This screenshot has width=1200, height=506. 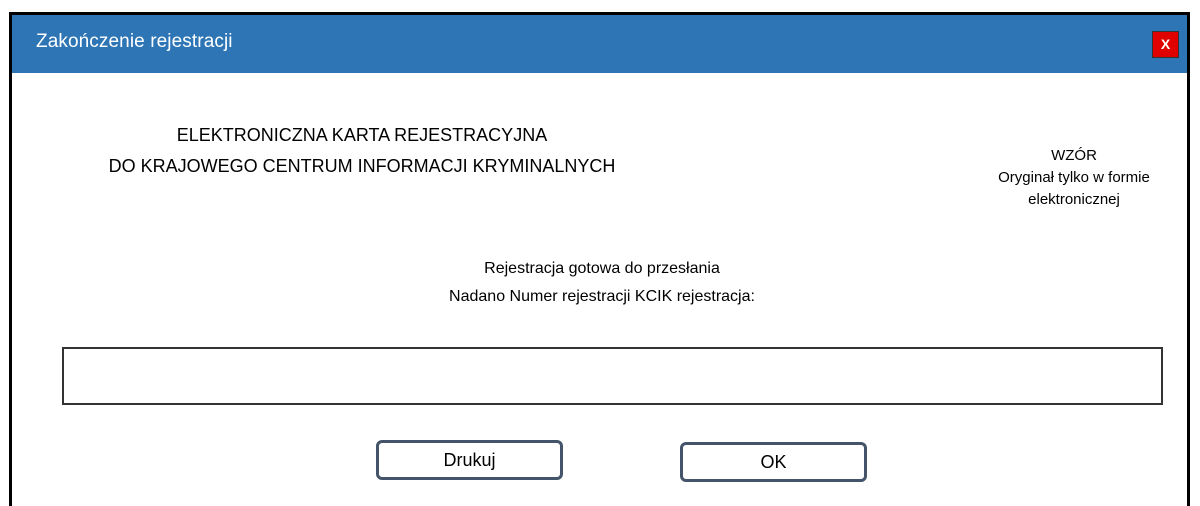 What do you see at coordinates (362, 135) in the screenshot?
I see `card-title-line1: ELEKTRONICZNA KARTA REJESTRACYJNA` at bounding box center [362, 135].